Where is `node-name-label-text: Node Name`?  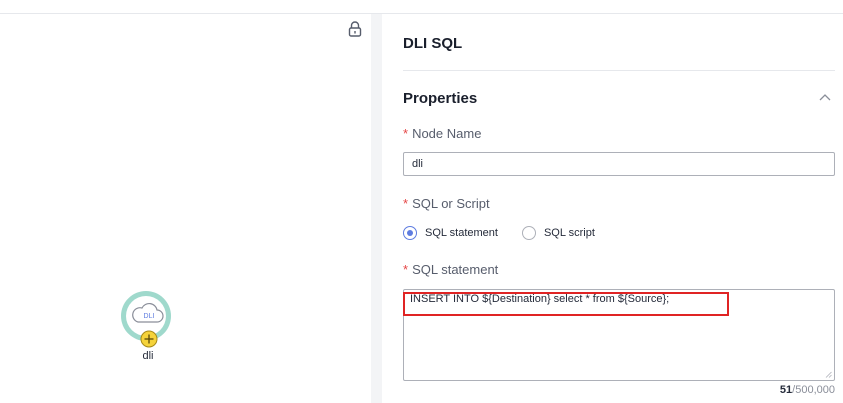 node-name-label-text: Node Name is located at coordinates (447, 133).